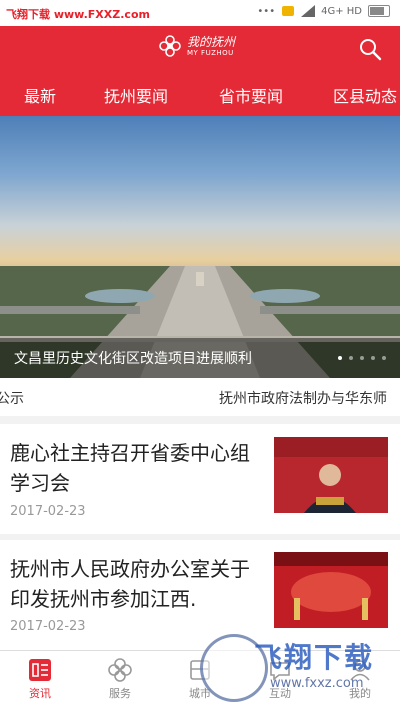  Describe the element at coordinates (303, 398) in the screenshot. I see `ticker-item: 抚州市政府法制办与华东师` at that location.